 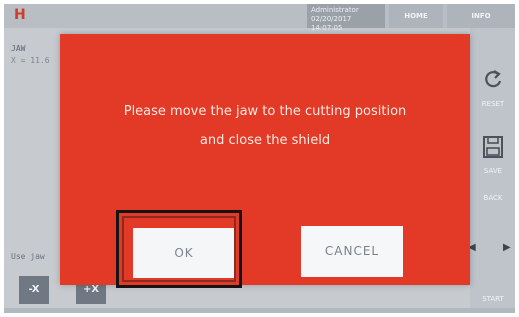 What do you see at coordinates (179, 249) in the screenshot?
I see `ok-highlight-inner-frame` at bounding box center [179, 249].